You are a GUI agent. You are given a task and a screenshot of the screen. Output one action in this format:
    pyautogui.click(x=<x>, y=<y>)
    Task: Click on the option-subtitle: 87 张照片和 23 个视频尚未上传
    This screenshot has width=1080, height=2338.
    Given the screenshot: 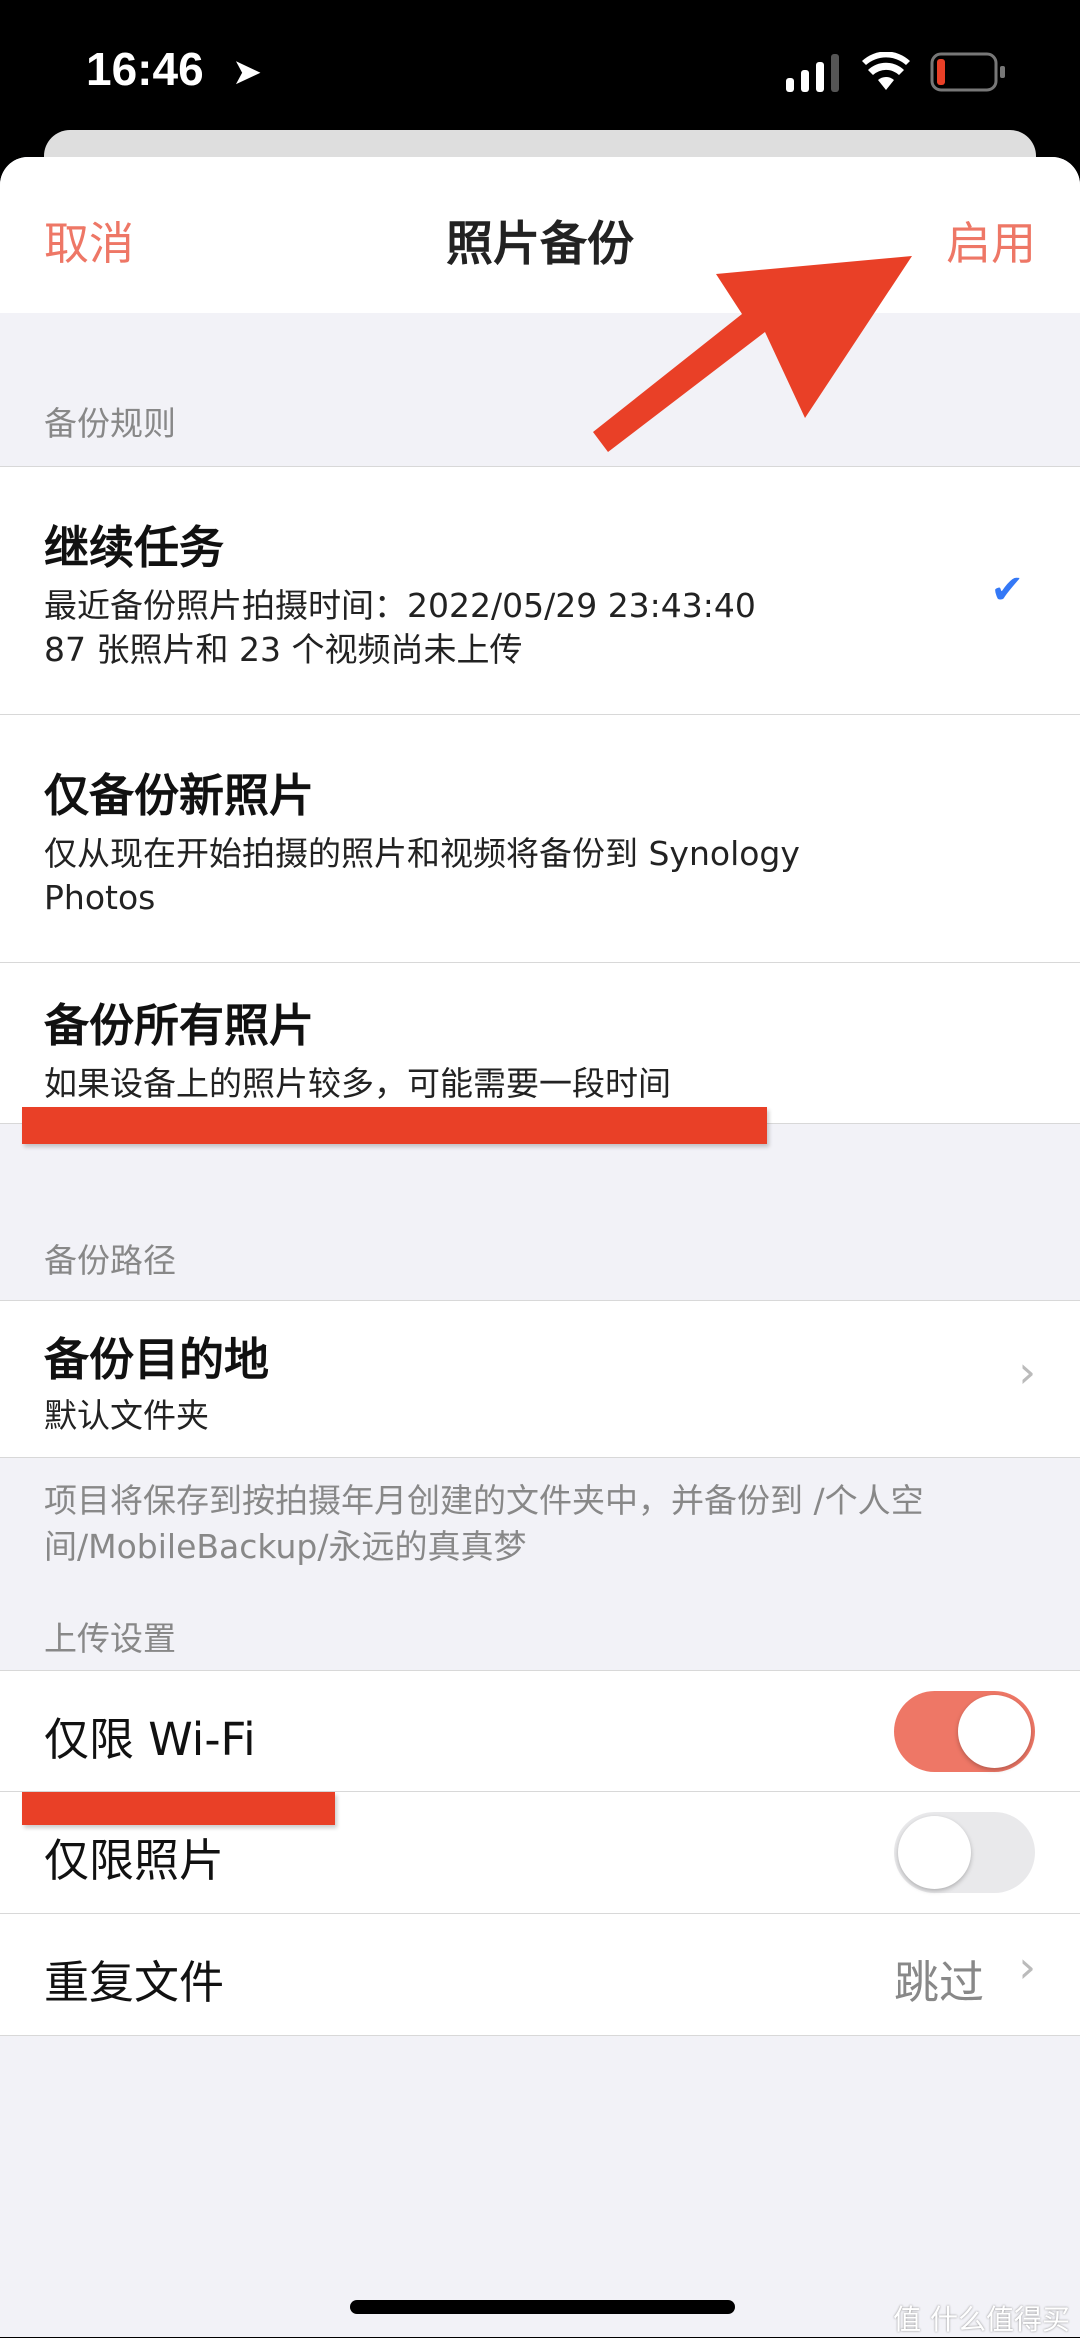 What is the action you would take?
    pyautogui.click(x=283, y=649)
    